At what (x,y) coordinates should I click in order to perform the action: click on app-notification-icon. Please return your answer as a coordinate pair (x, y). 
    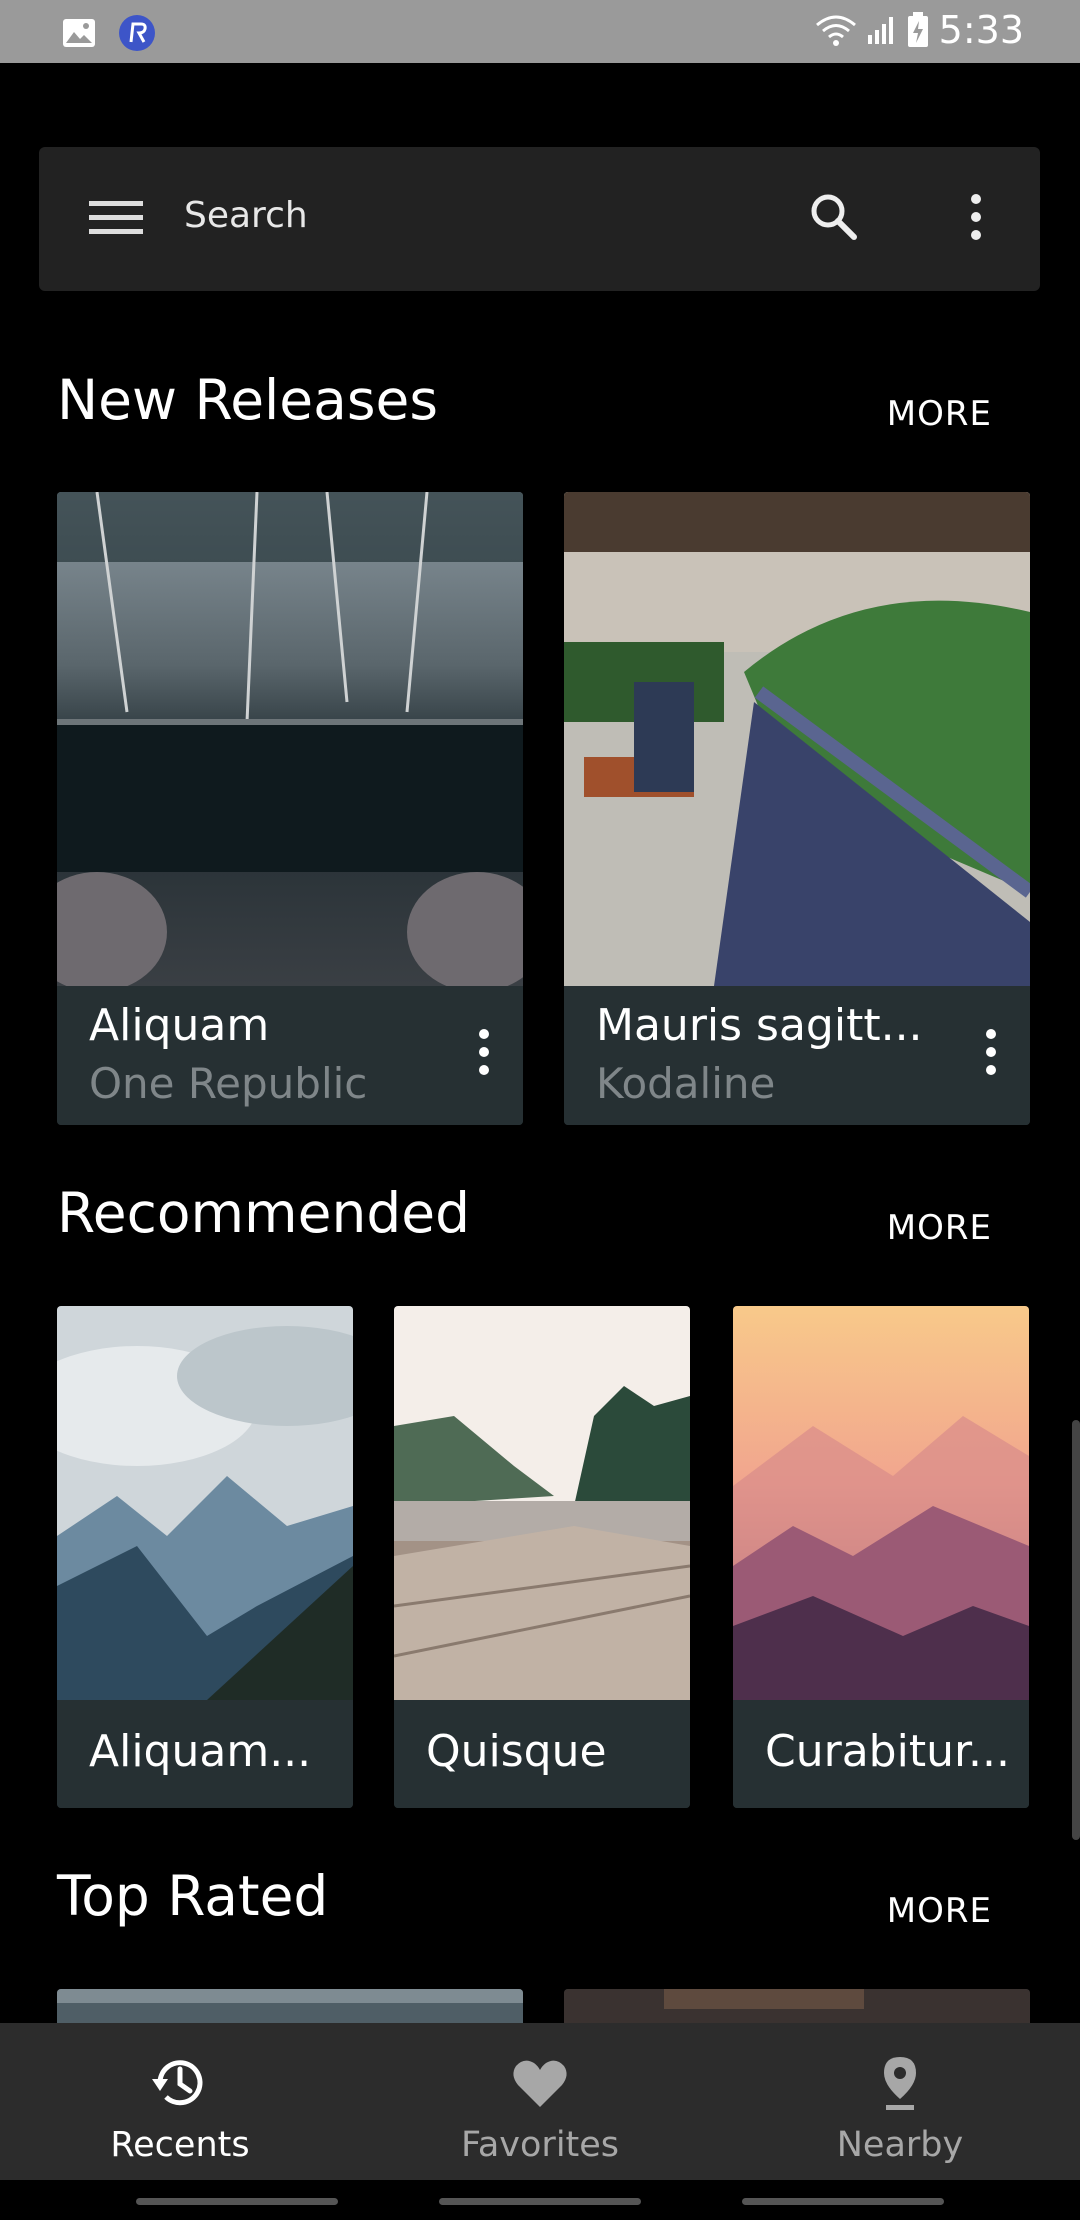
    Looking at the image, I should click on (137, 33).